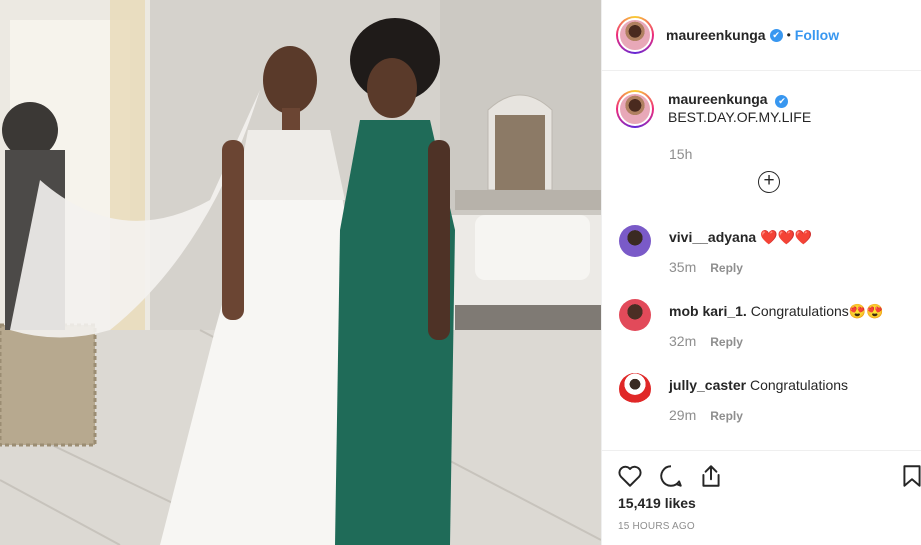 The width and height of the screenshot is (921, 545). What do you see at coordinates (718, 99) in the screenshot?
I see `caption-username: maureenkunga` at bounding box center [718, 99].